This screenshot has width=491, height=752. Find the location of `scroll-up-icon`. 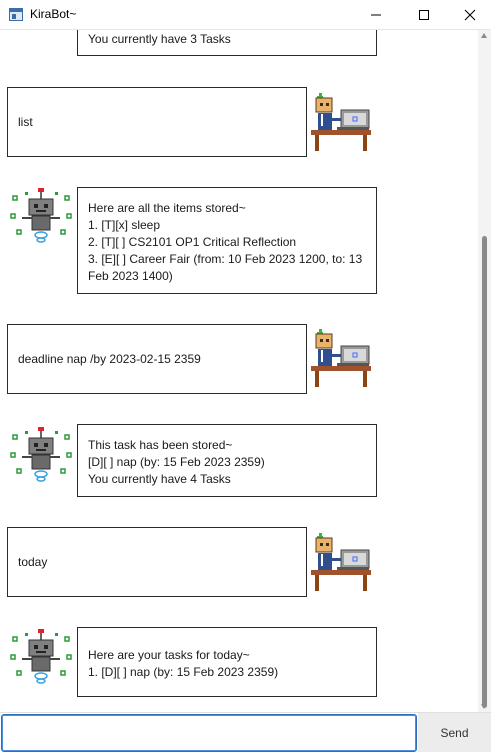

scroll-up-icon is located at coordinates (484, 35).